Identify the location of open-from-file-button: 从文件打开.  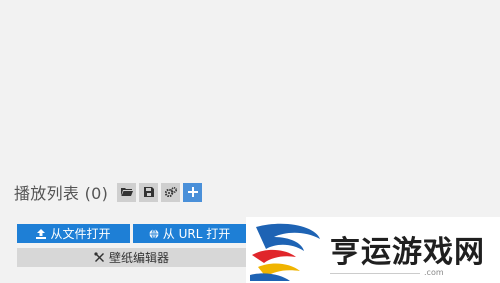
(73, 233).